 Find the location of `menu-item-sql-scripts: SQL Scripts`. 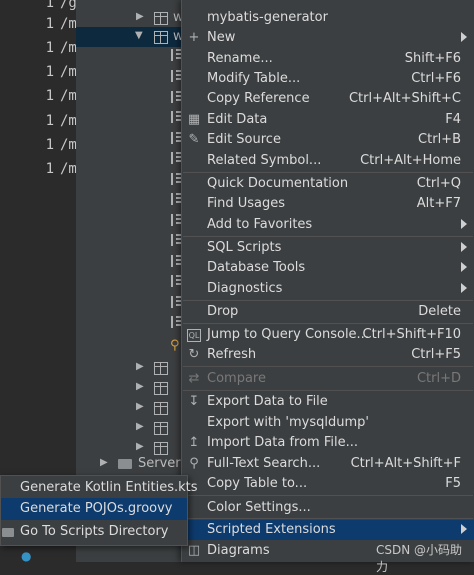

menu-item-sql-scripts: SQL Scripts is located at coordinates (328, 248).